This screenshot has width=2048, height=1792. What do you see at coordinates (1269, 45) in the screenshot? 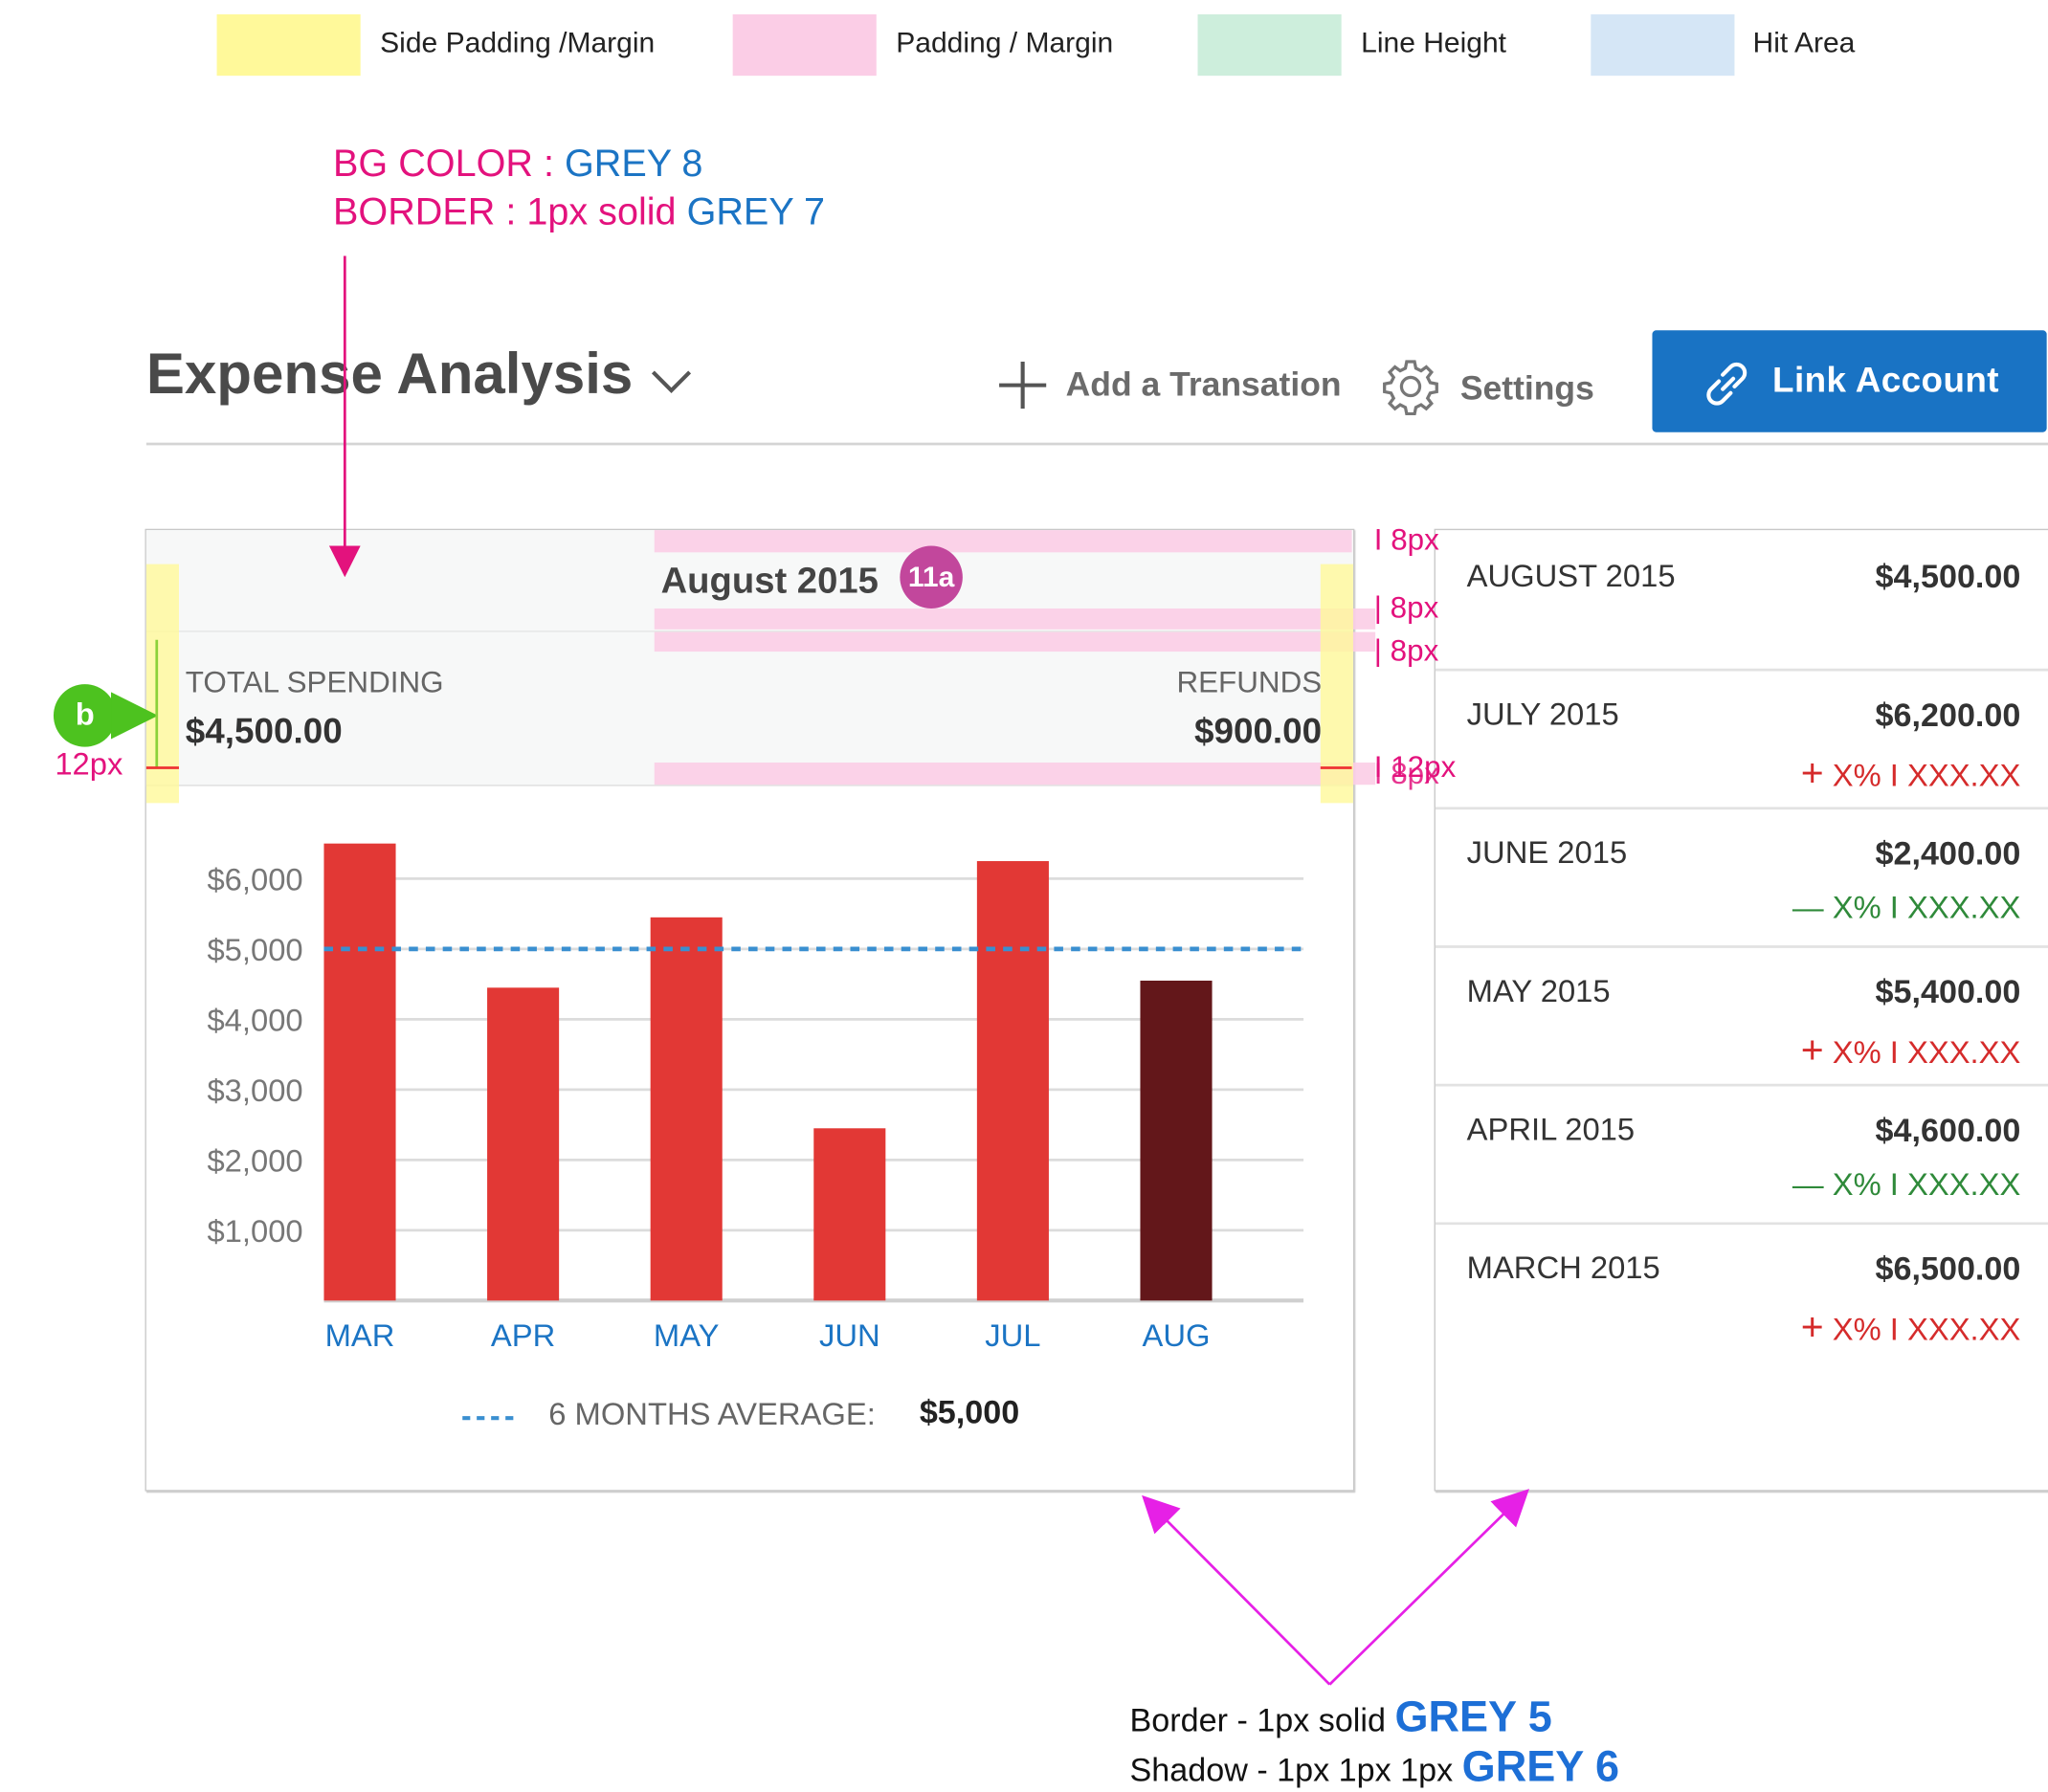
I see `legend-swatch-line-height` at bounding box center [1269, 45].